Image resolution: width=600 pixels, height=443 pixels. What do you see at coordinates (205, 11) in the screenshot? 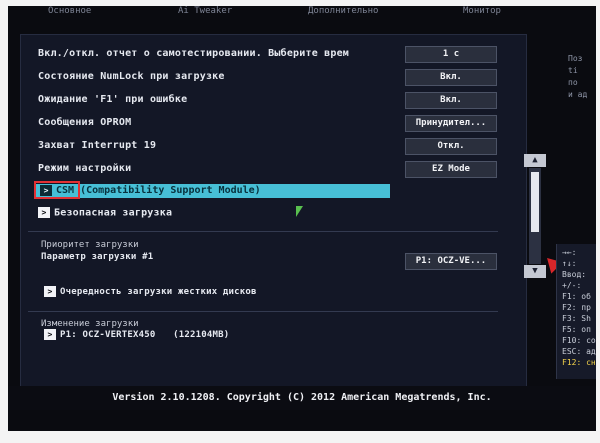
I see `tab-ai-tweaker: Ai Tweaker` at bounding box center [205, 11].